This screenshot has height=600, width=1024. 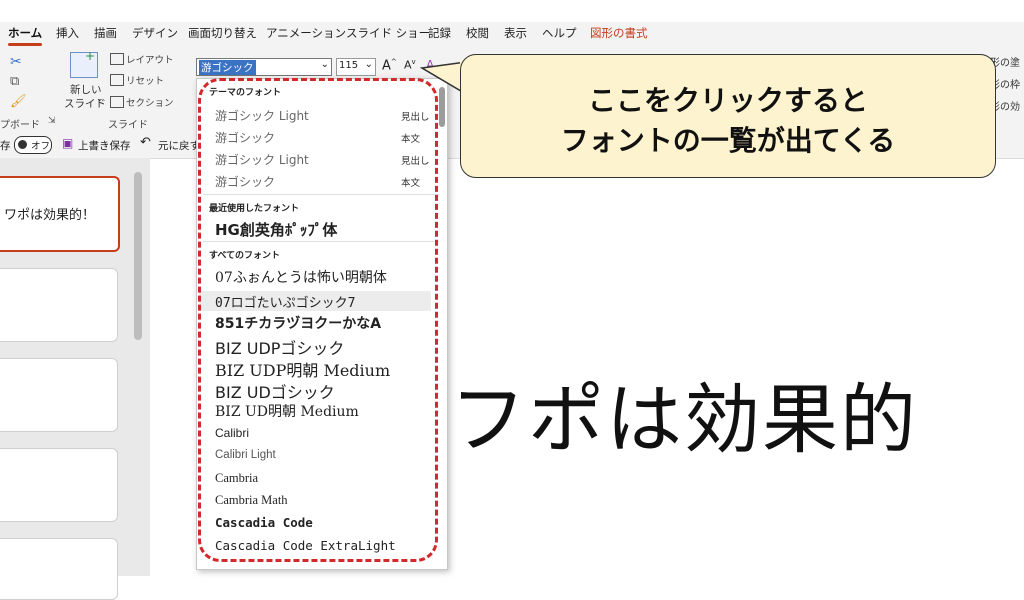 I want to click on font-size-combobox: 115 ⌄, so click(x=356, y=67).